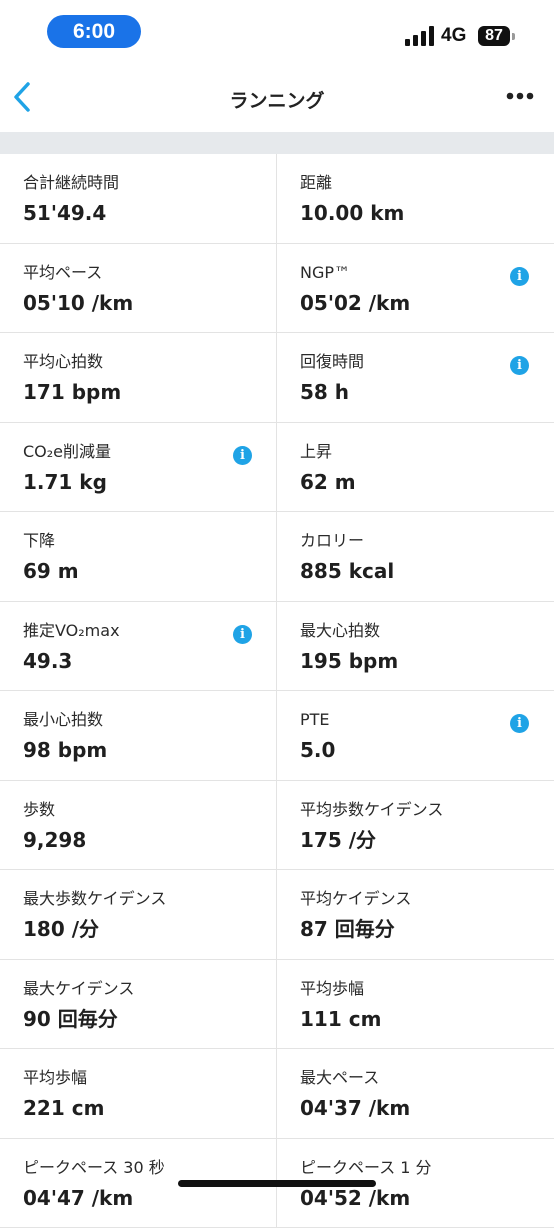  Describe the element at coordinates (453, 36) in the screenshot. I see `network-type: 4G` at that location.